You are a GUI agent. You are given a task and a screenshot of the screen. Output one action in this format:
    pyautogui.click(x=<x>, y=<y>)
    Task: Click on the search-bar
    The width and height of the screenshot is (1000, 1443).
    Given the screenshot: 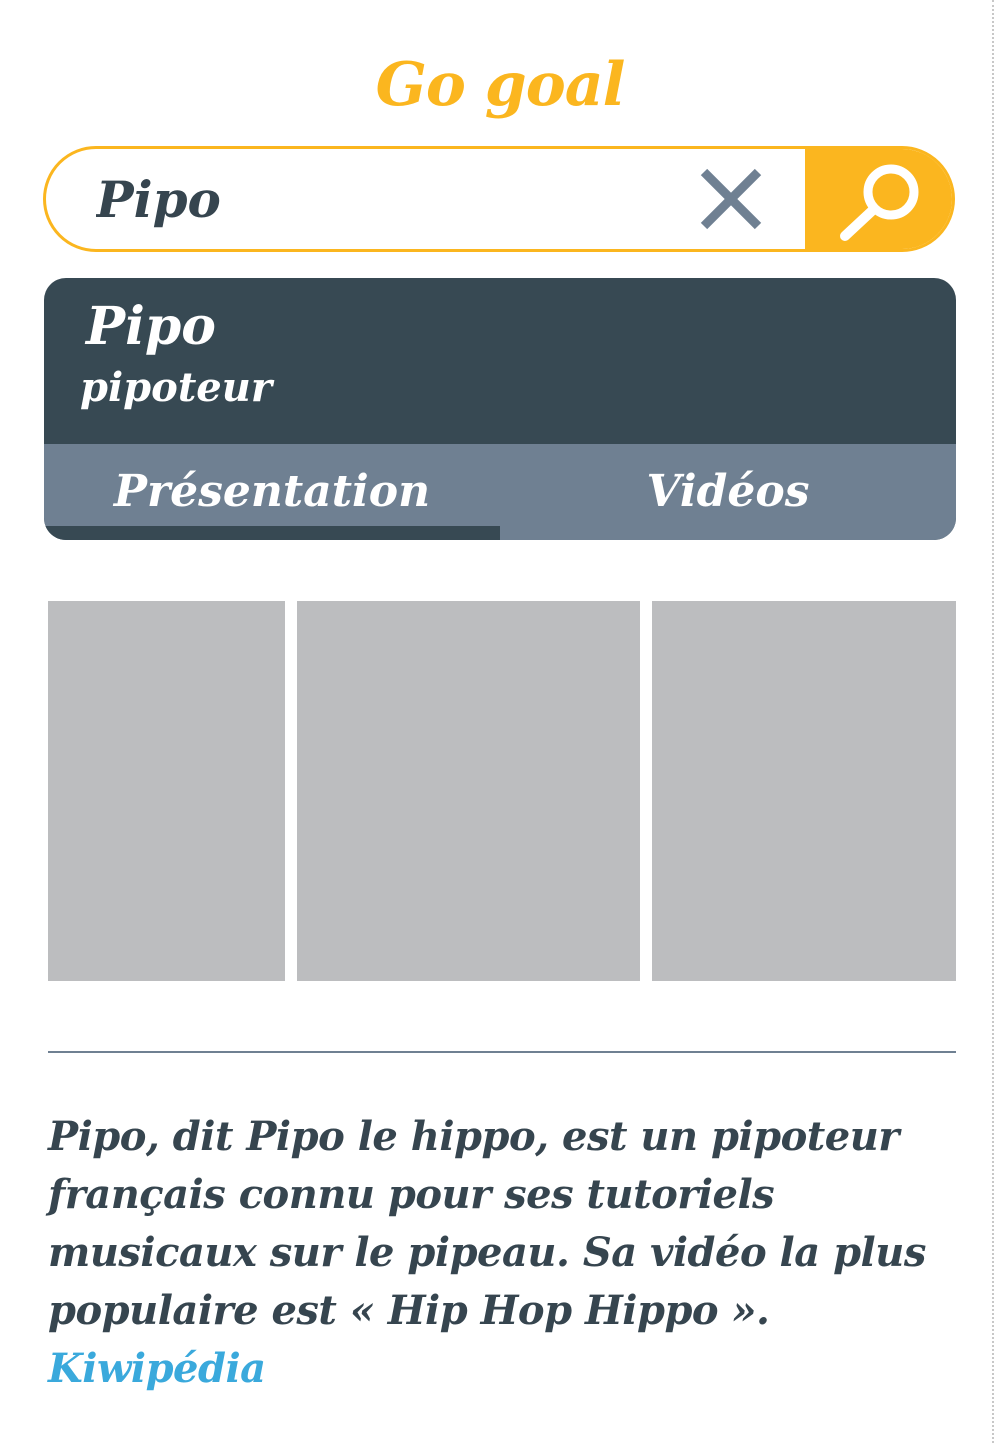 What is the action you would take?
    pyautogui.click(x=499, y=199)
    